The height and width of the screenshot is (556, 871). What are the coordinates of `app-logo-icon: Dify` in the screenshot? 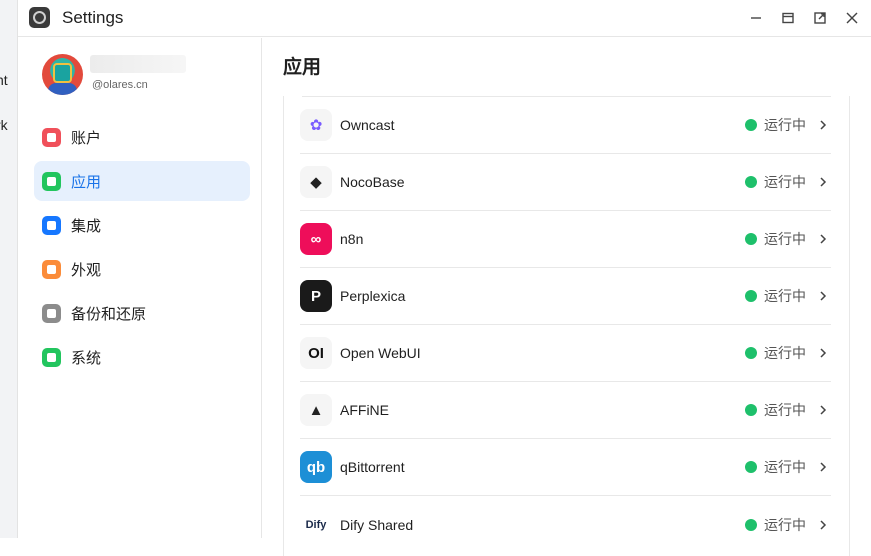 It's located at (316, 524).